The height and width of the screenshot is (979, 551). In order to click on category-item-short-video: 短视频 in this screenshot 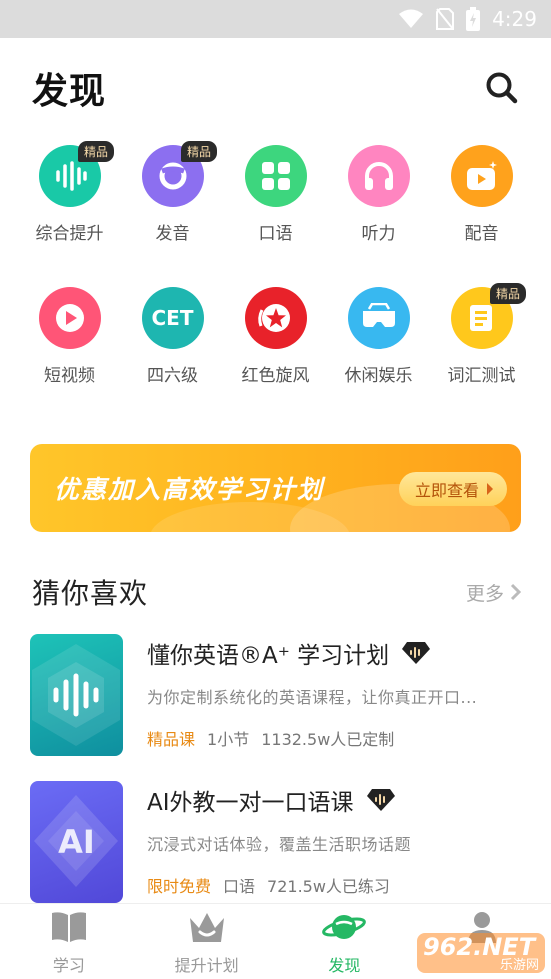, I will do `click(69, 336)`.